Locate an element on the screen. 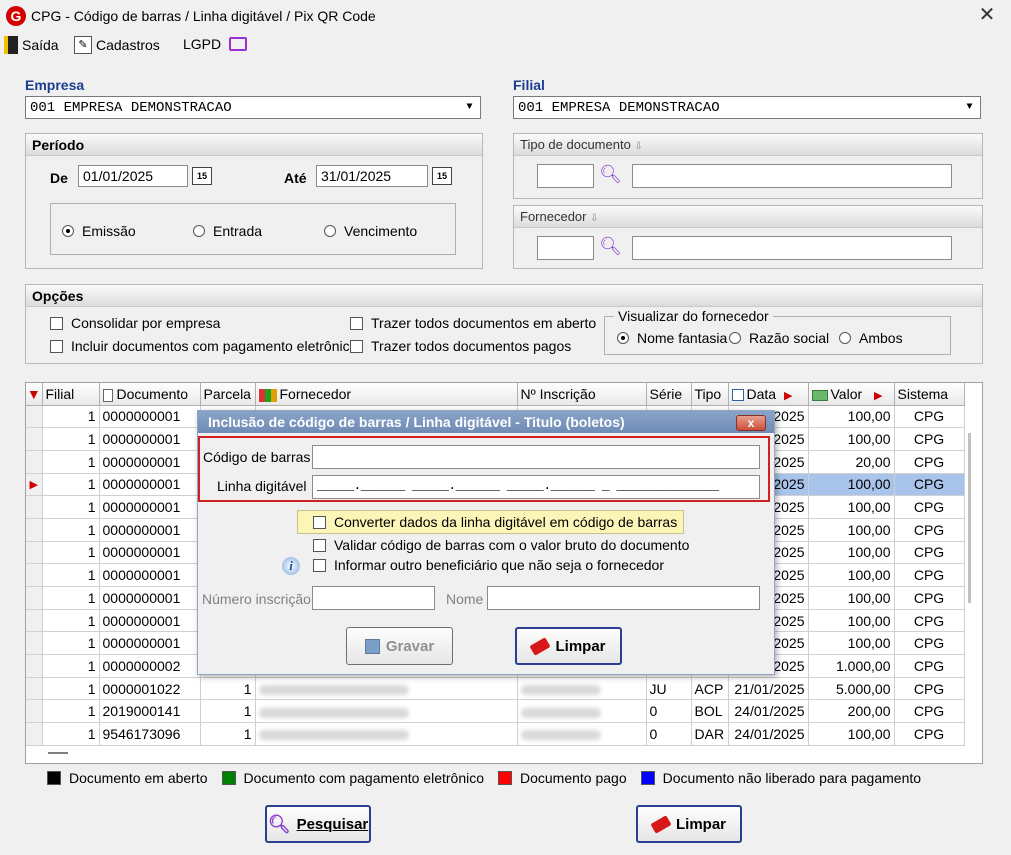 The image size is (1011, 855). column-header: Nº Inscrição is located at coordinates (582, 394).